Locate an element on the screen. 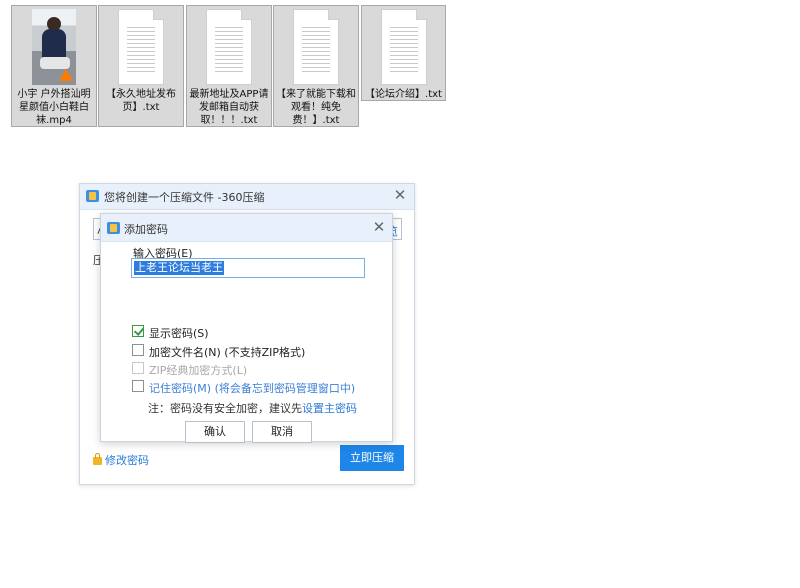 This screenshot has height=588, width=800. file-item-video: 小宇 户外搭汕明星颜值小白鞋白袜.mp4 is located at coordinates (54, 66).